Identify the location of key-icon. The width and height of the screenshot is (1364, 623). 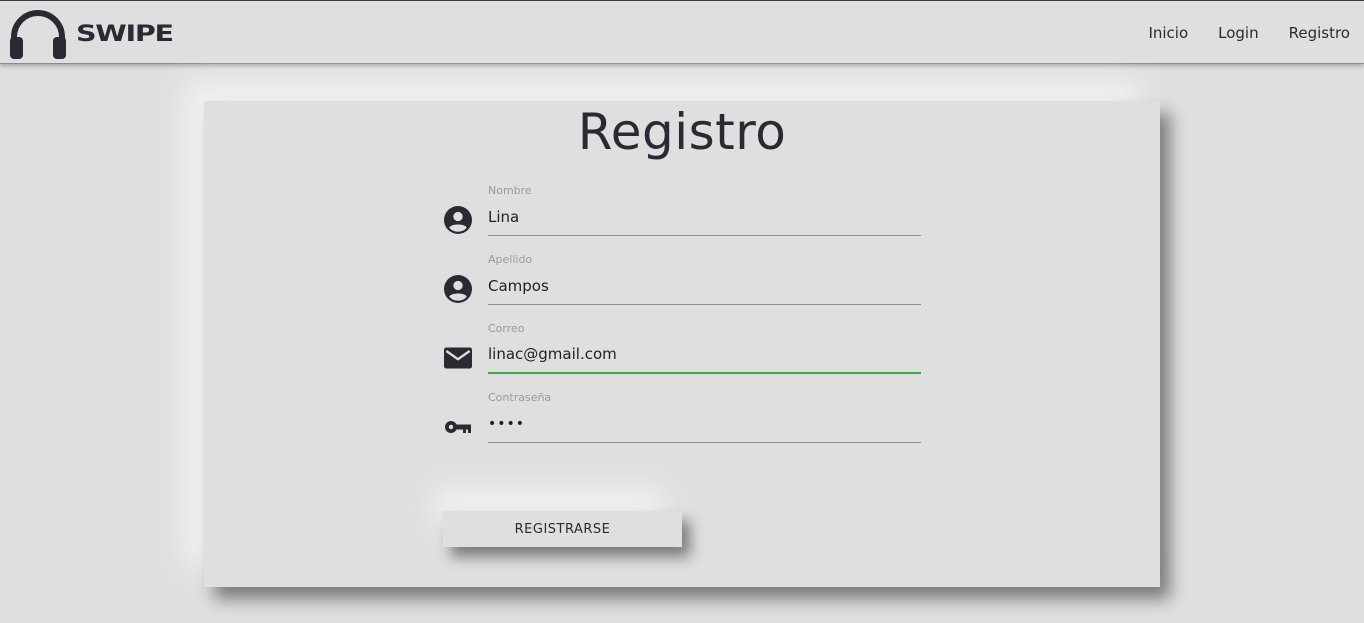
(458, 427).